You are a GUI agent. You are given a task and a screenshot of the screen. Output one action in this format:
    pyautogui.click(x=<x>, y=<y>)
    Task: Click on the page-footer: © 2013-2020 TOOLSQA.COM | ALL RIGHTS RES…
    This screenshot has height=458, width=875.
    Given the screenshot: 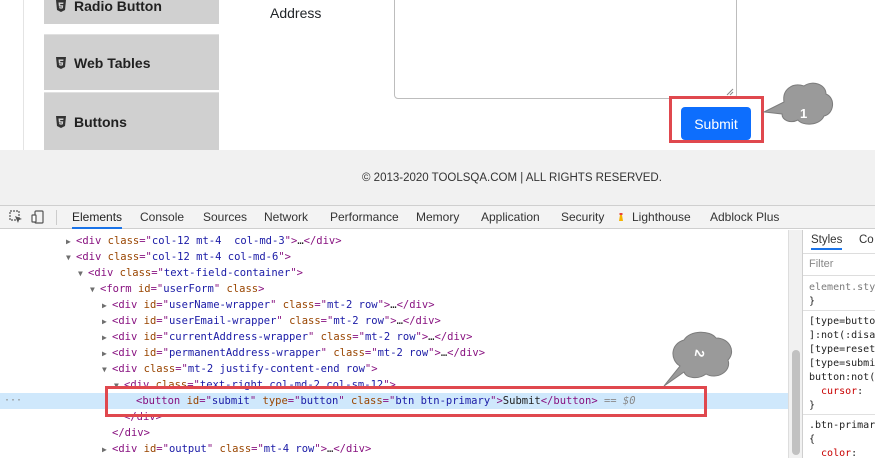 What is the action you would take?
    pyautogui.click(x=437, y=177)
    